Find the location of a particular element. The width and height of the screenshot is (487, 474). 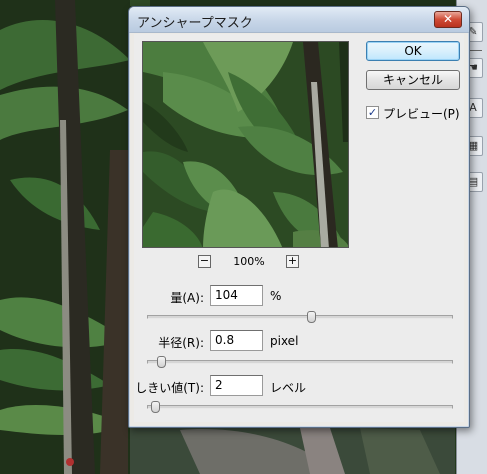

ok-button: OK is located at coordinates (413, 51).